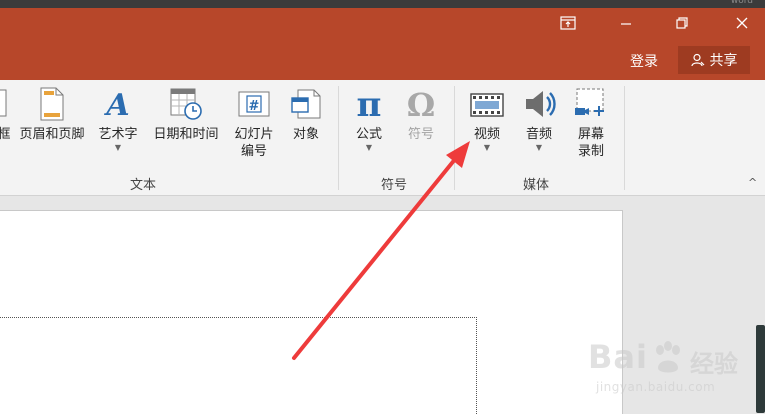  Describe the element at coordinates (420, 134) in the screenshot. I see `symbol-label: 符号` at that location.